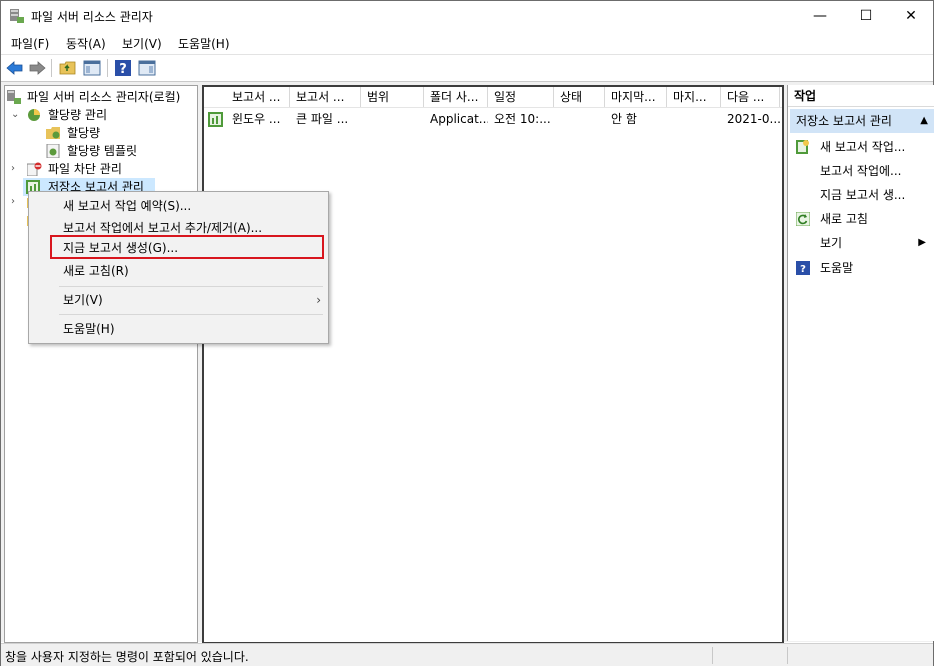 This screenshot has width=934, height=666. What do you see at coordinates (85, 169) in the screenshot?
I see `tree-node-label: 파일 차단 관리` at bounding box center [85, 169].